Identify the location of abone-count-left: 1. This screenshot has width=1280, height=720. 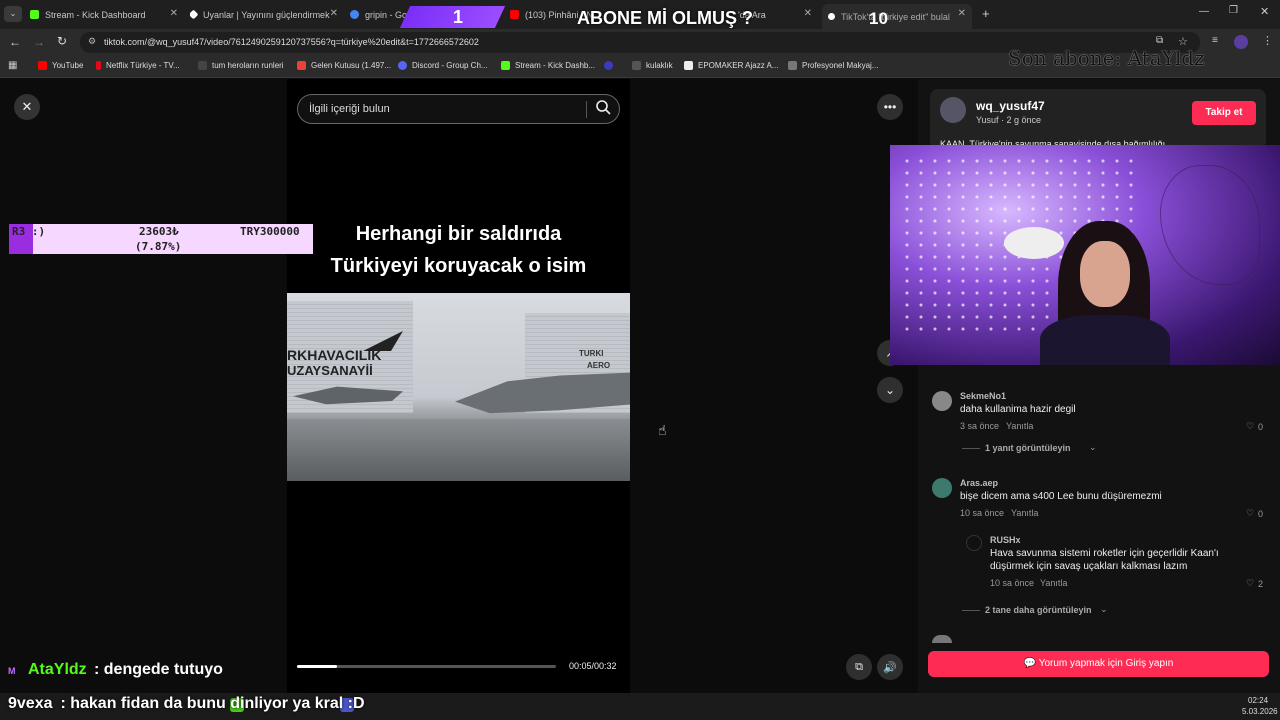
(458, 17).